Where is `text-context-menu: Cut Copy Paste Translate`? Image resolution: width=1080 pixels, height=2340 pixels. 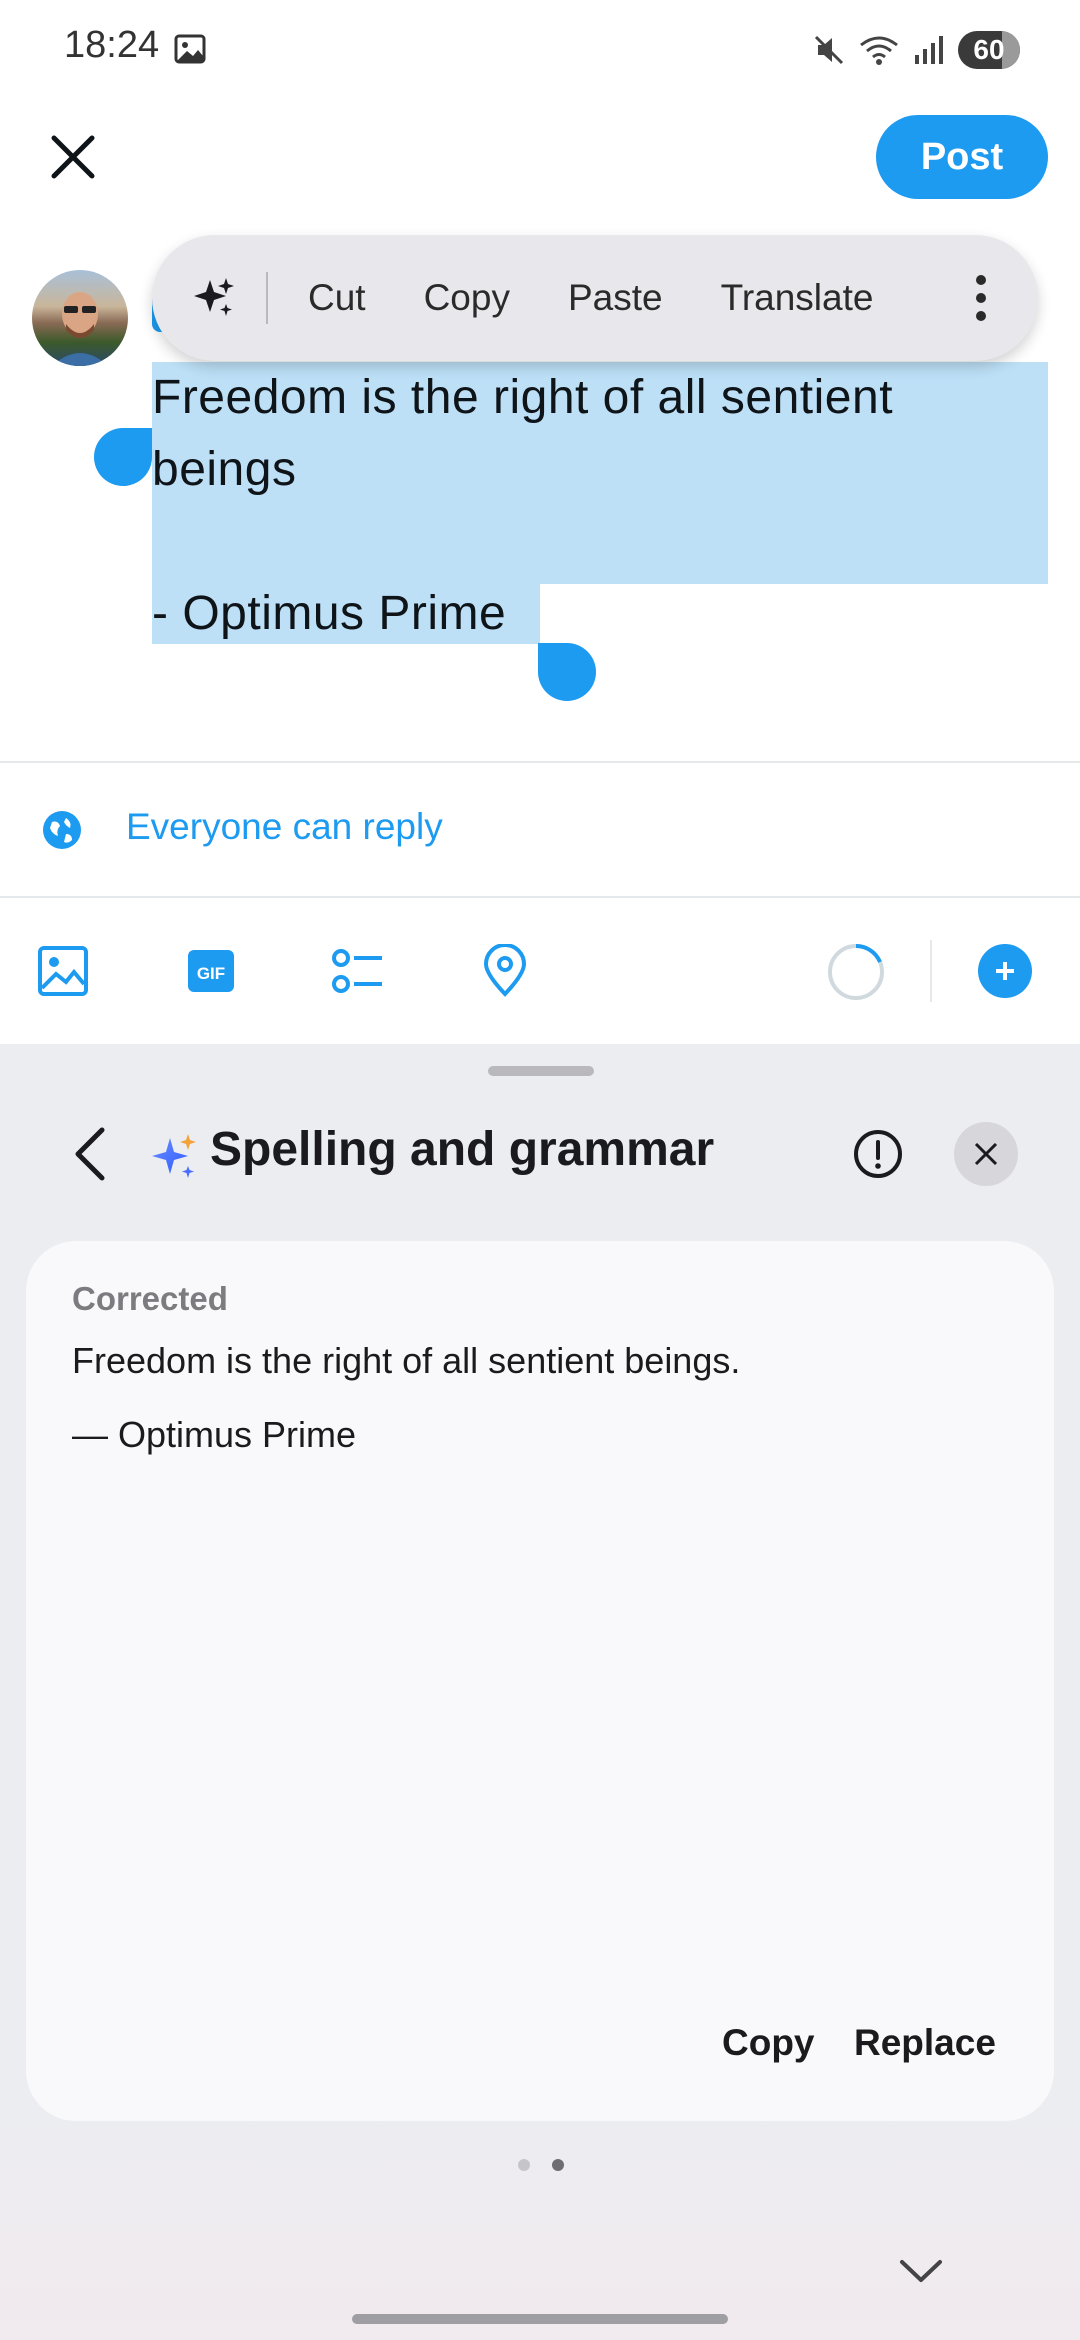 text-context-menu: Cut Copy Paste Translate is located at coordinates (595, 298).